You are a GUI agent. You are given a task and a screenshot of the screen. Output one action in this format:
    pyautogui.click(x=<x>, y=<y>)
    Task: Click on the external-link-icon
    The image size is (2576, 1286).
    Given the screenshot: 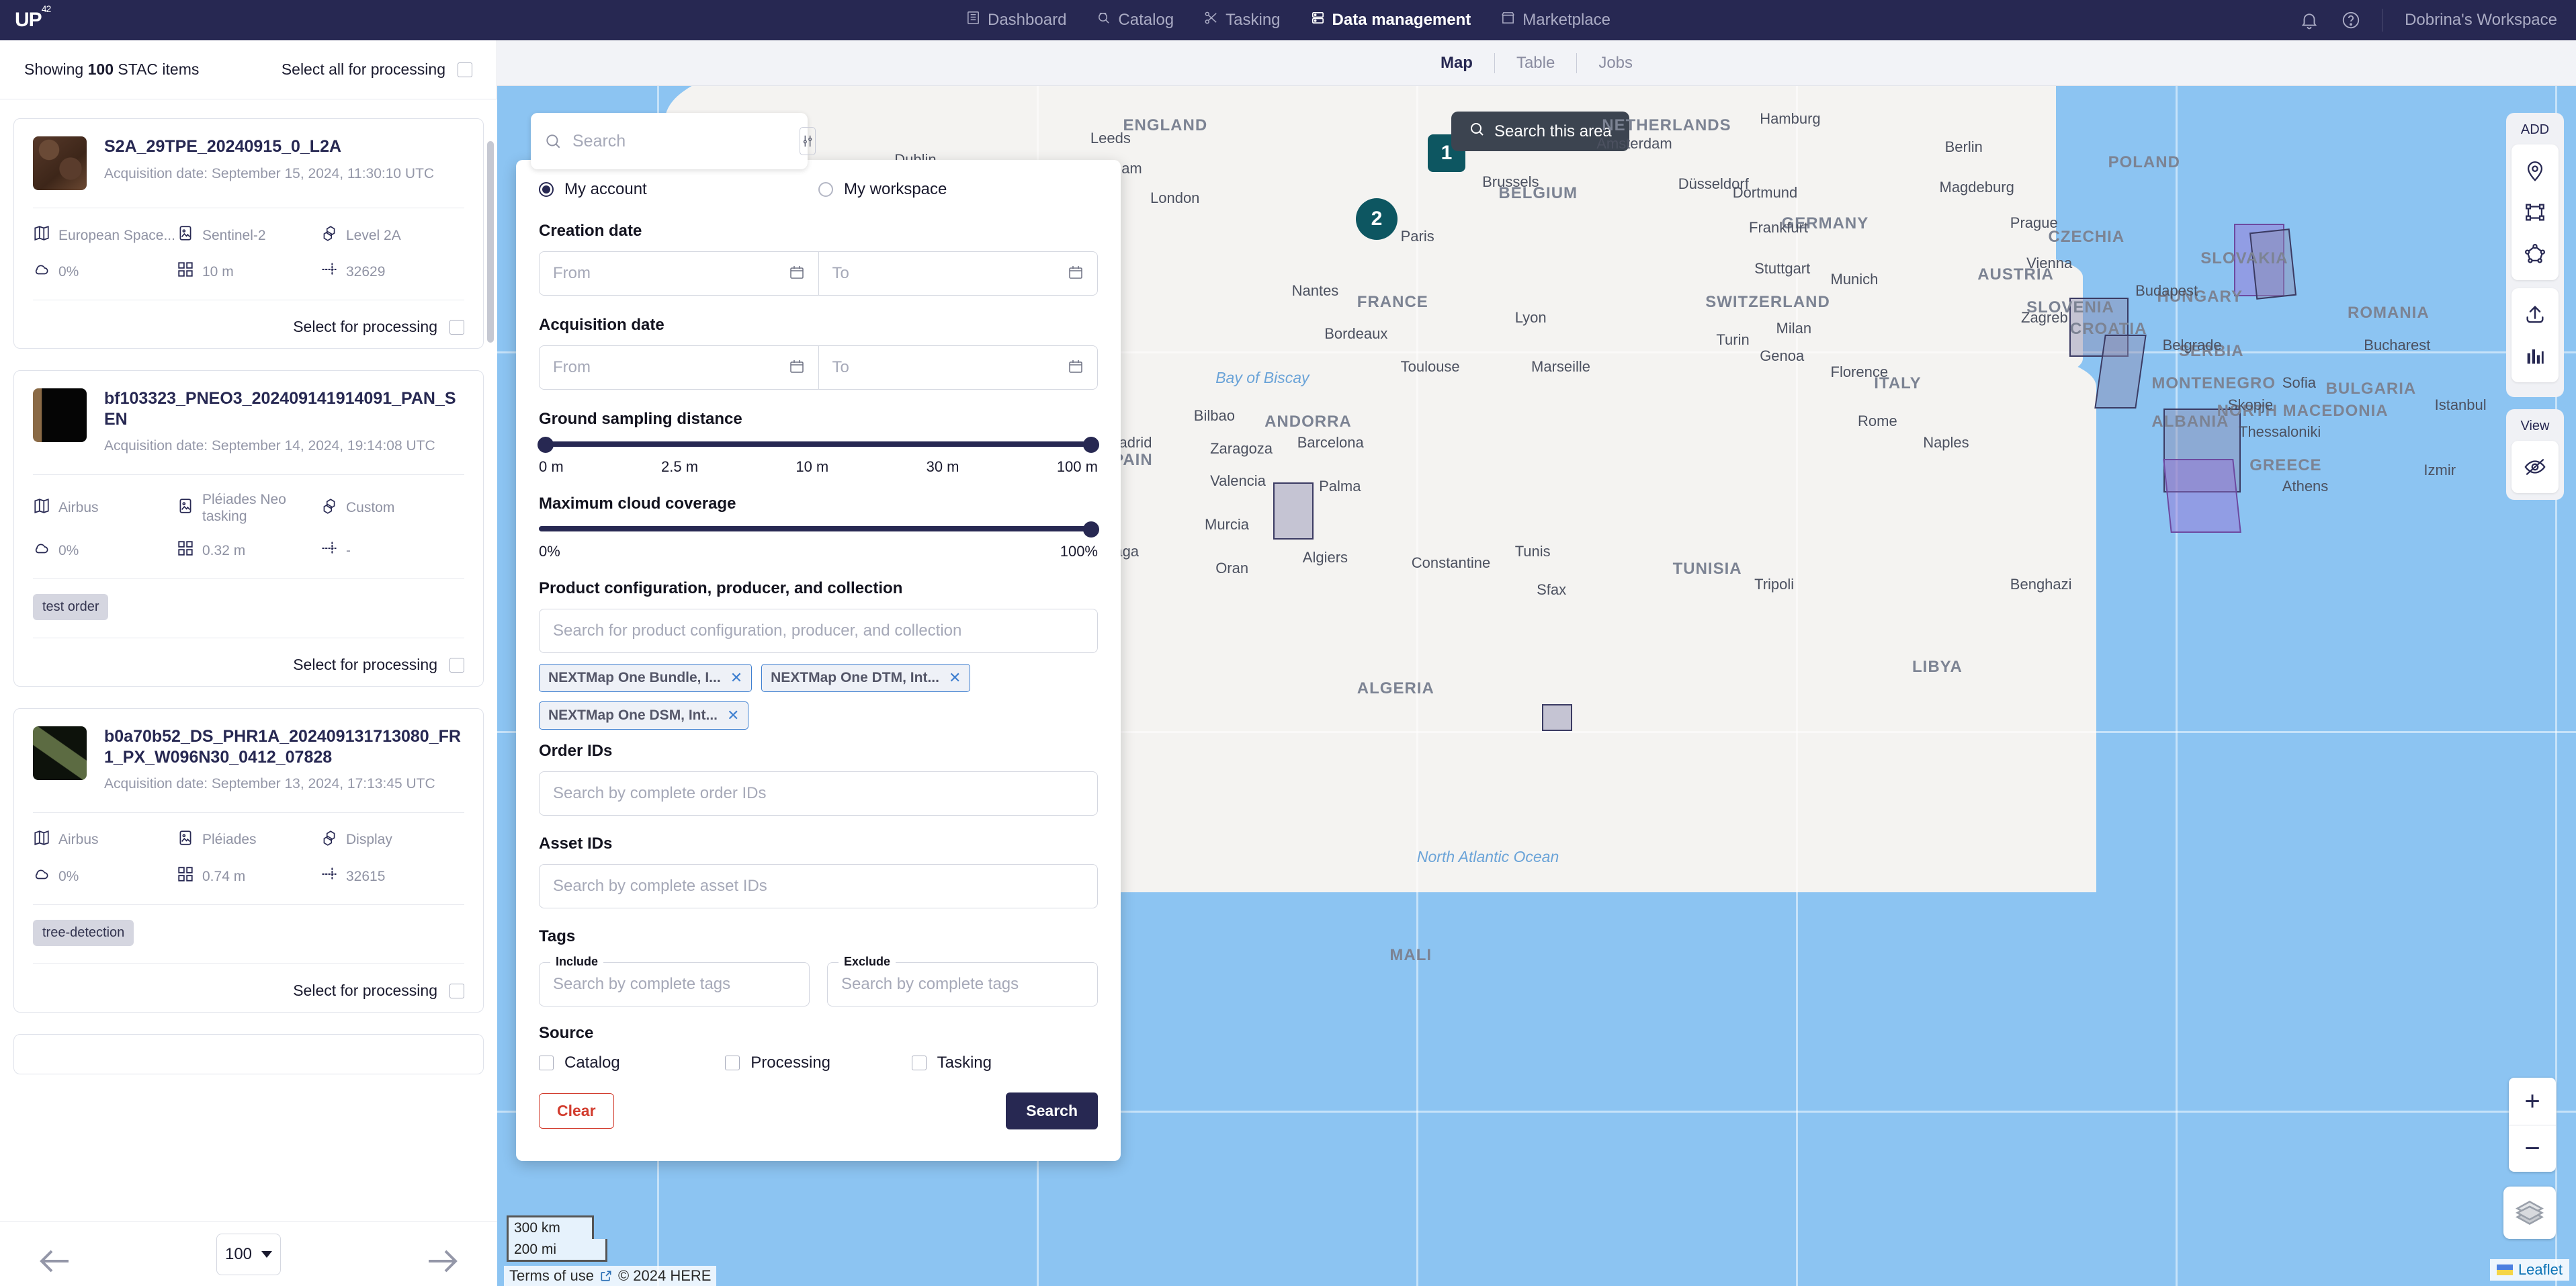 What is the action you would take?
    pyautogui.click(x=606, y=1276)
    